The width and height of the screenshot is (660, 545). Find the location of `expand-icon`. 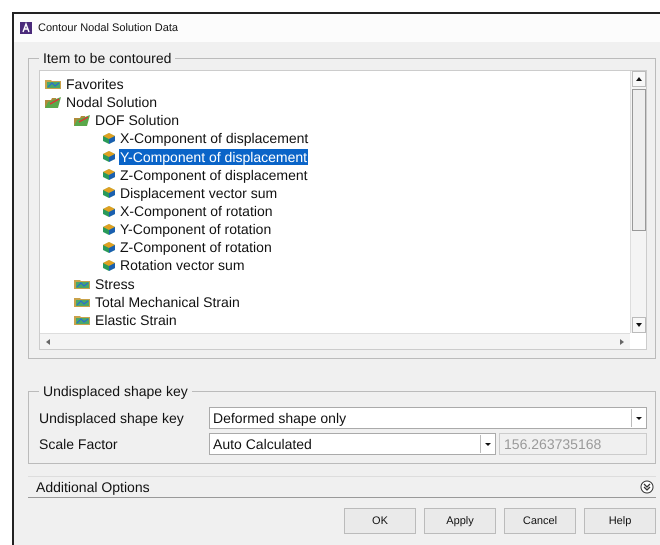

expand-icon is located at coordinates (647, 487).